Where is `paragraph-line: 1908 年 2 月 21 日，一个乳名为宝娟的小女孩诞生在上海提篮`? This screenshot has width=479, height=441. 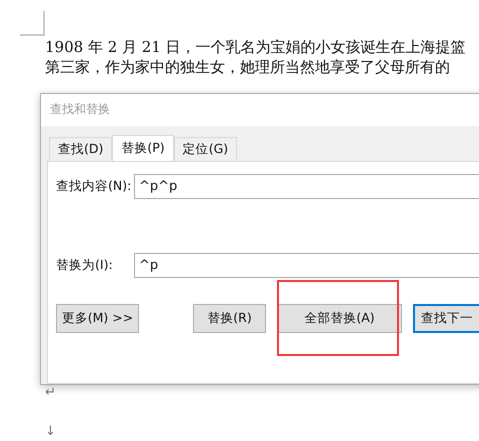 paragraph-line: 1908 年 2 月 21 日，一个乳名为宝娟的小女孩诞生在上海提篮 is located at coordinates (256, 47).